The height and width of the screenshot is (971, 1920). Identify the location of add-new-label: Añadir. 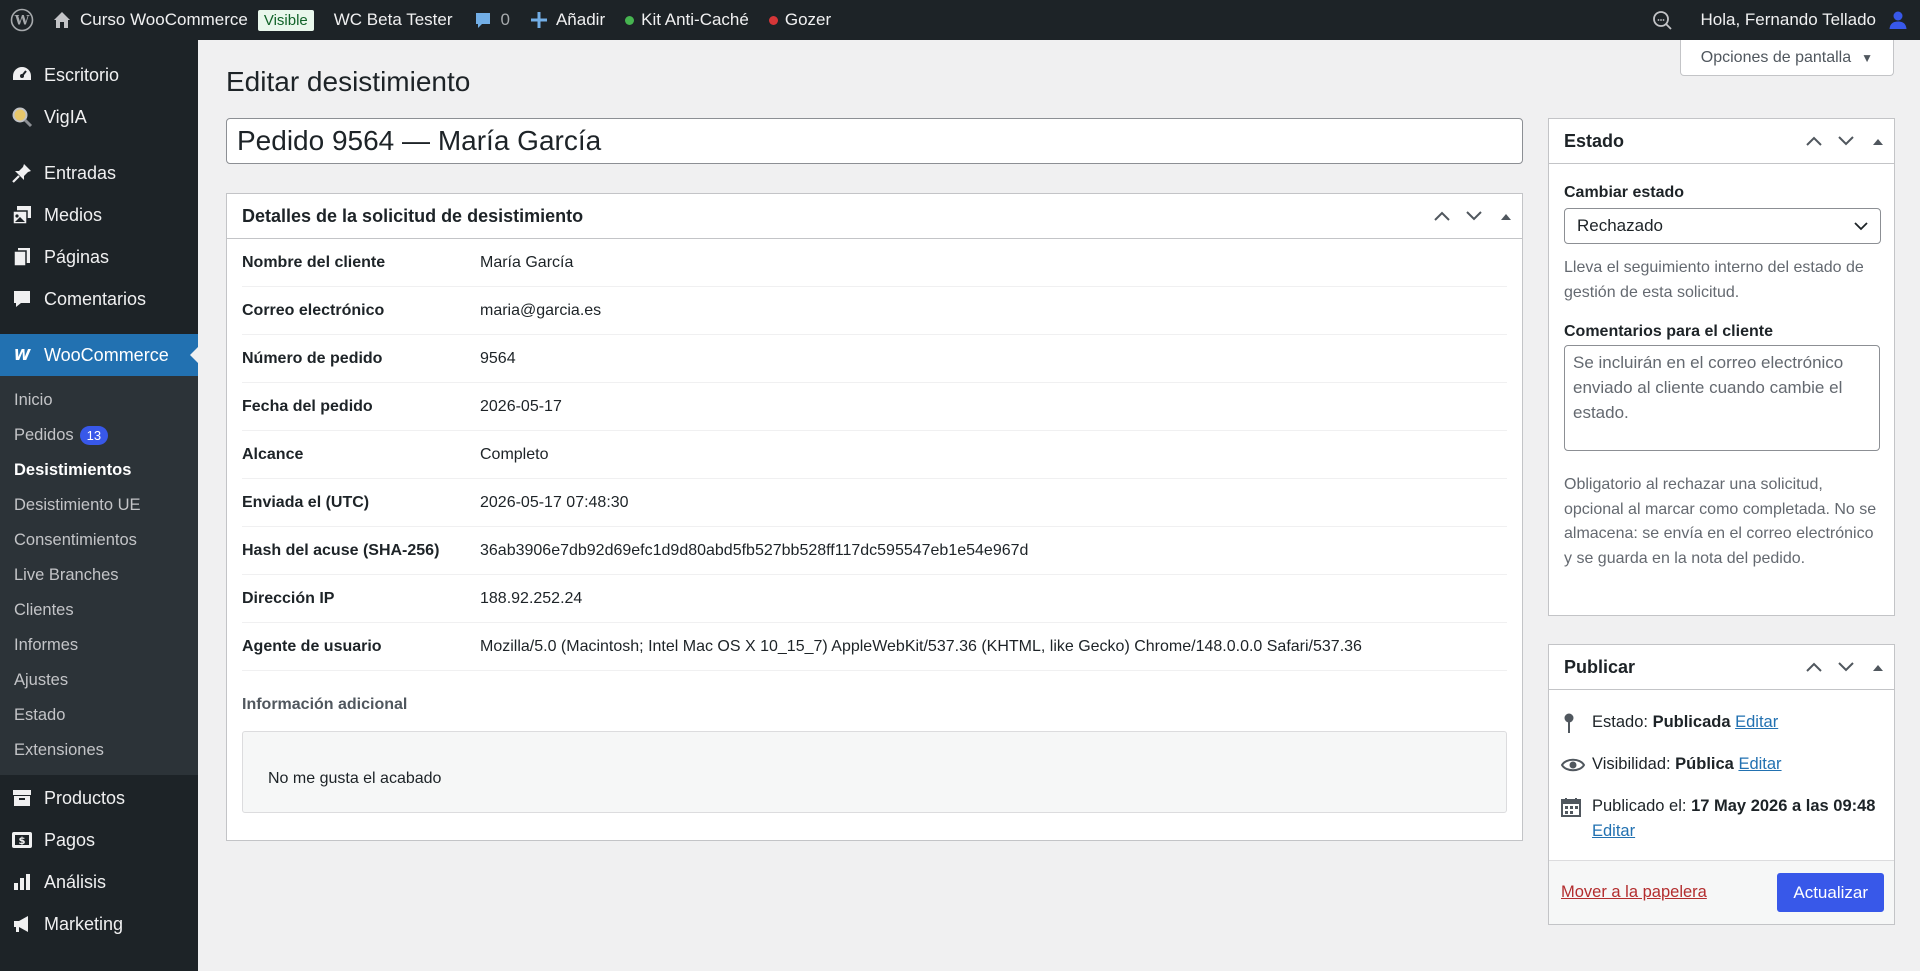
(580, 19).